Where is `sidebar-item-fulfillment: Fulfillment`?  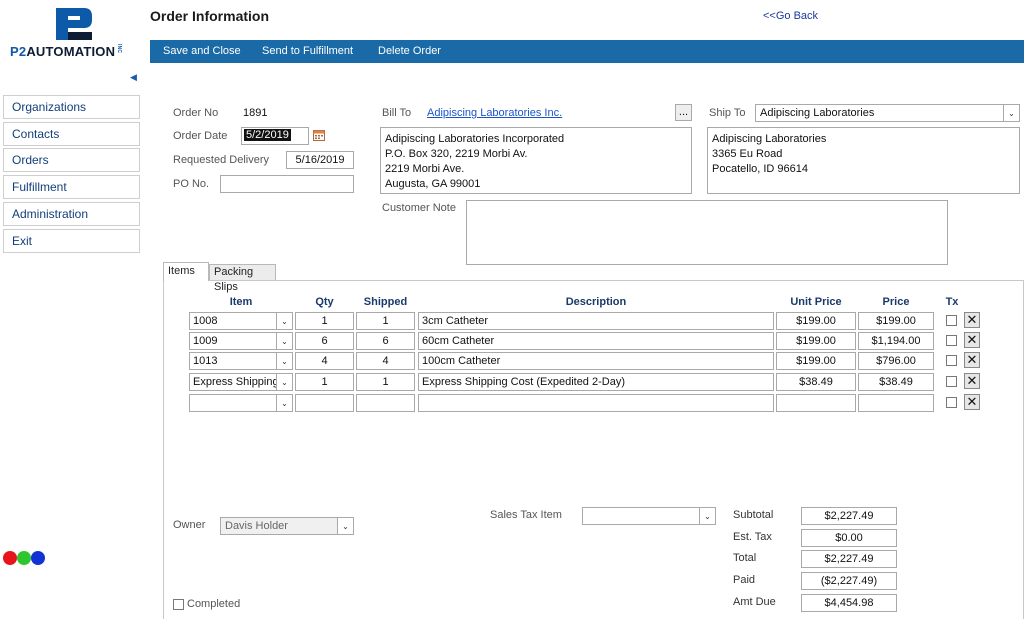
sidebar-item-fulfillment: Fulfillment is located at coordinates (71, 187).